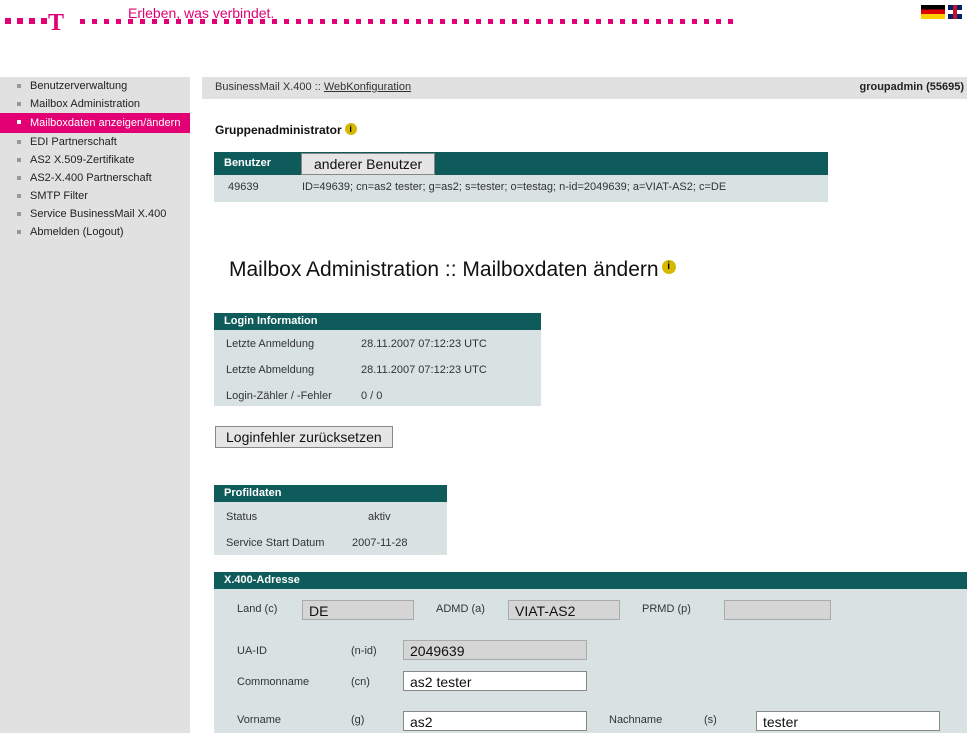 The width and height of the screenshot is (967, 733). Describe the element at coordinates (252, 651) in the screenshot. I see `uaid-label: UA-ID` at that location.